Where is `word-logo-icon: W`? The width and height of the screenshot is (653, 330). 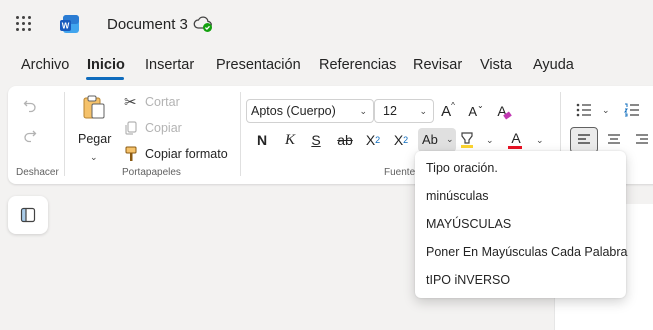
word-logo-icon: W is located at coordinates (69, 24).